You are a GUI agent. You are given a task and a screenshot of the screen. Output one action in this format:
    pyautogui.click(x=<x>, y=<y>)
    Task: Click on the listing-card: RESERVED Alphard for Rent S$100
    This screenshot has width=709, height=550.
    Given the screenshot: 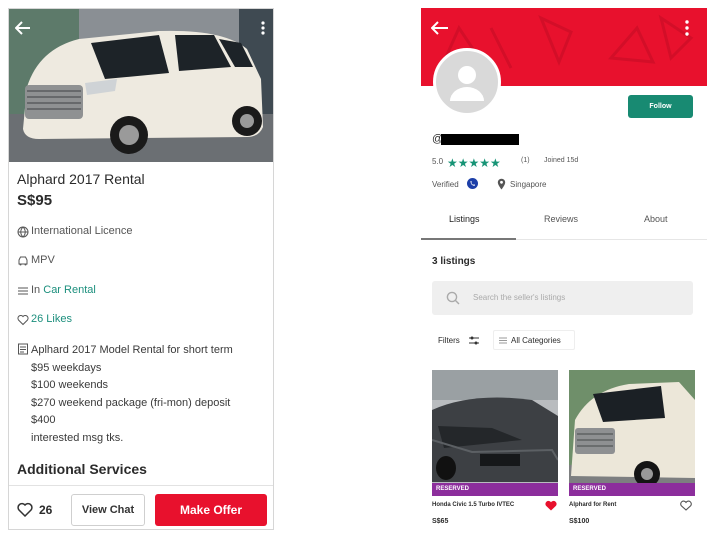 What is the action you would take?
    pyautogui.click(x=632, y=450)
    